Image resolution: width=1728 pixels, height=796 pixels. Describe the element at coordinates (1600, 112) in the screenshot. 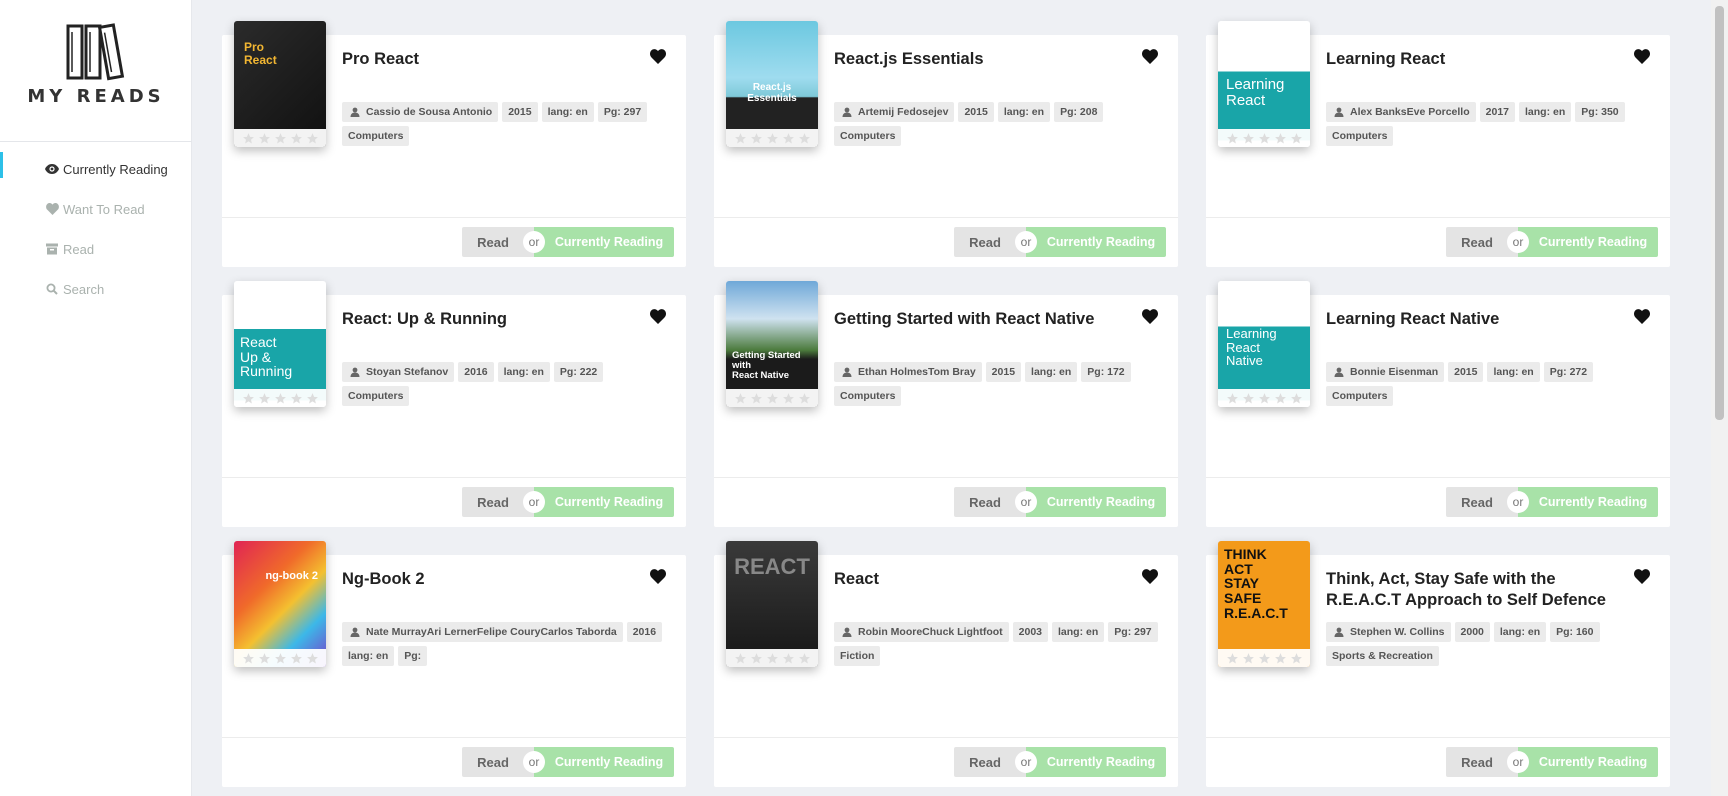

I see `book-meta-tag: Pg: 350` at that location.